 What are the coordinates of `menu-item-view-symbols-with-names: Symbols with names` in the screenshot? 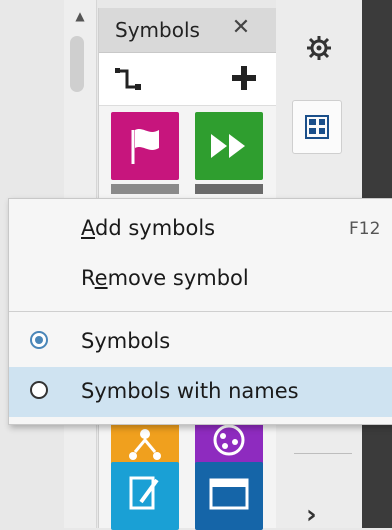 It's located at (200, 392).